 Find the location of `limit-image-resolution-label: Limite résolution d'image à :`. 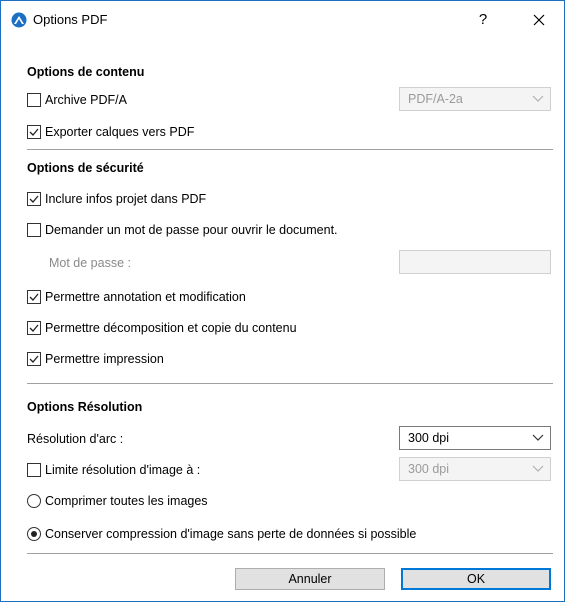

limit-image-resolution-label: Limite résolution d'image à : is located at coordinates (123, 470).